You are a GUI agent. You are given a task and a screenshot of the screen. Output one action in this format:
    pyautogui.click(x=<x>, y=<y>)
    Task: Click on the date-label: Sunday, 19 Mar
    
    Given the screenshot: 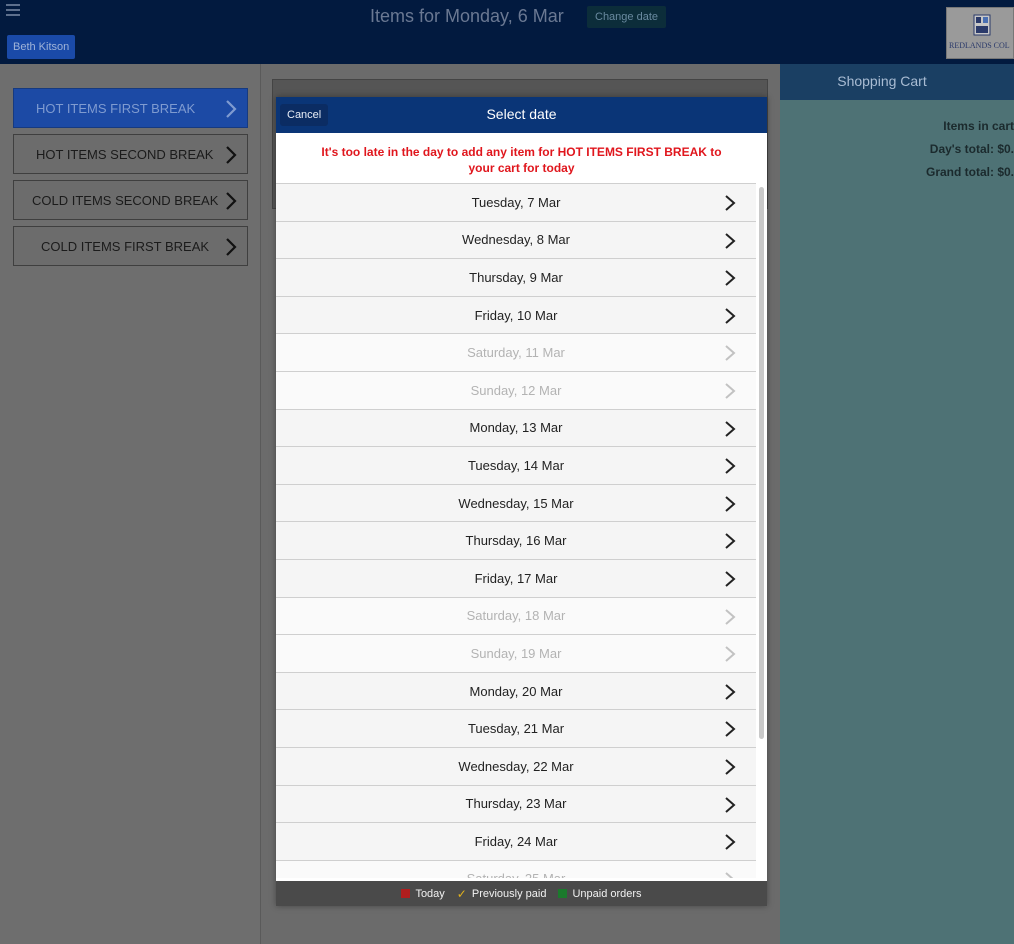 What is the action you would take?
    pyautogui.click(x=516, y=653)
    